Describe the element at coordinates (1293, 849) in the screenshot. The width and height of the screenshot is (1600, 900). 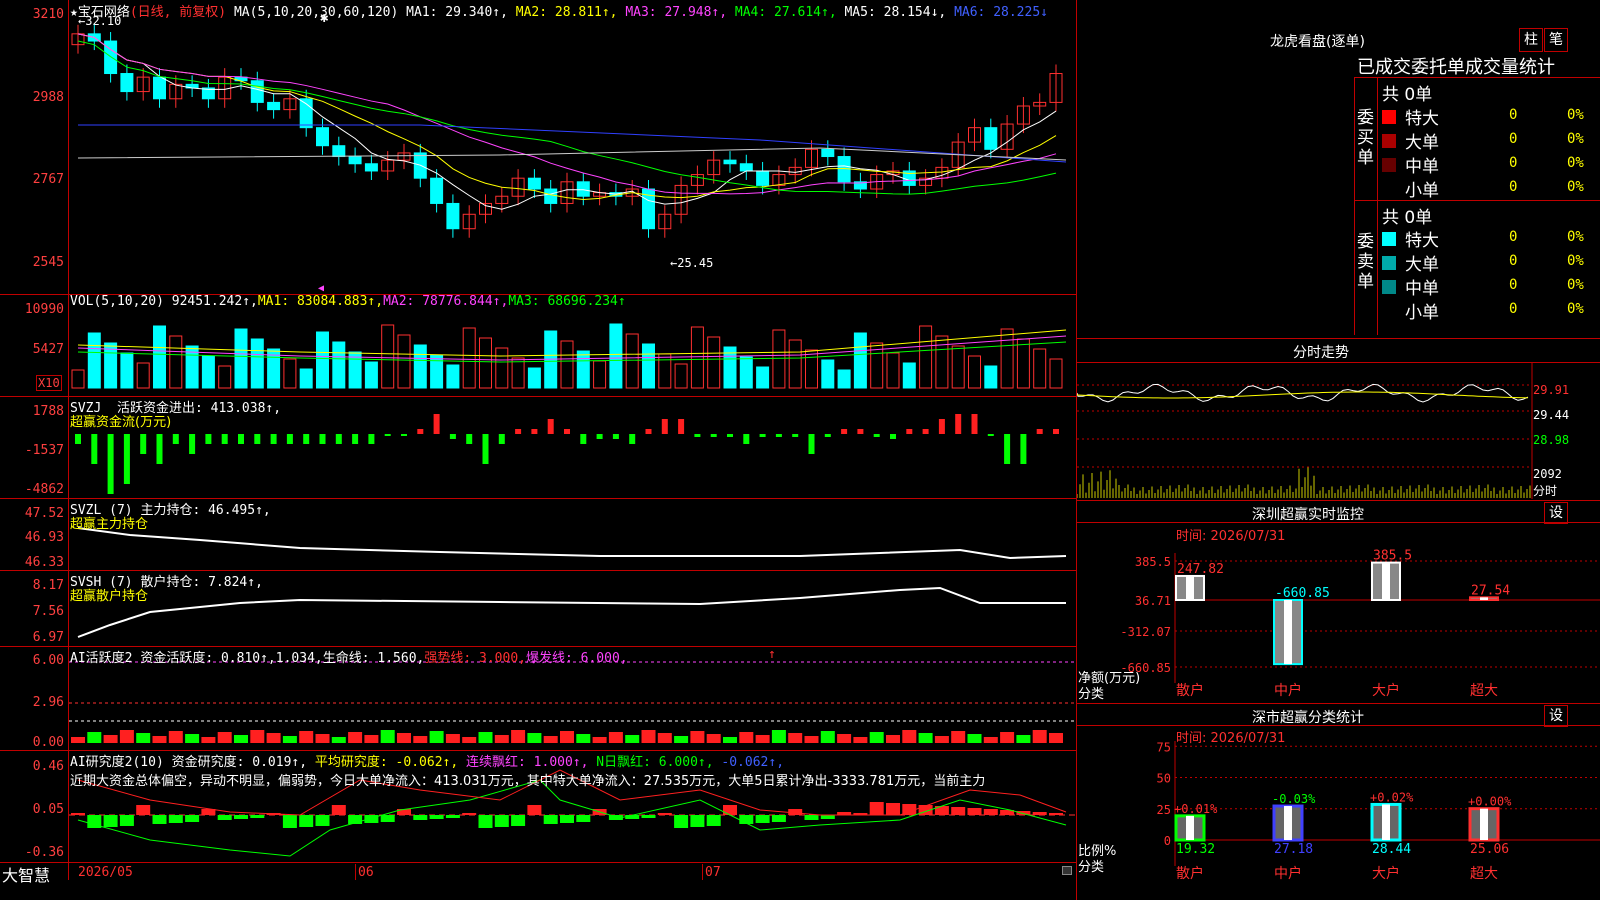
I see `stats-value-label: 27.18` at that location.